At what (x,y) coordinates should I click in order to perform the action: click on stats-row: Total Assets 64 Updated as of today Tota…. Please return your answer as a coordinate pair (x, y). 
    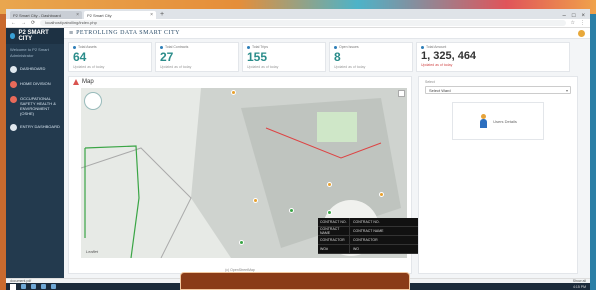
    Looking at the image, I should click on (327, 57).